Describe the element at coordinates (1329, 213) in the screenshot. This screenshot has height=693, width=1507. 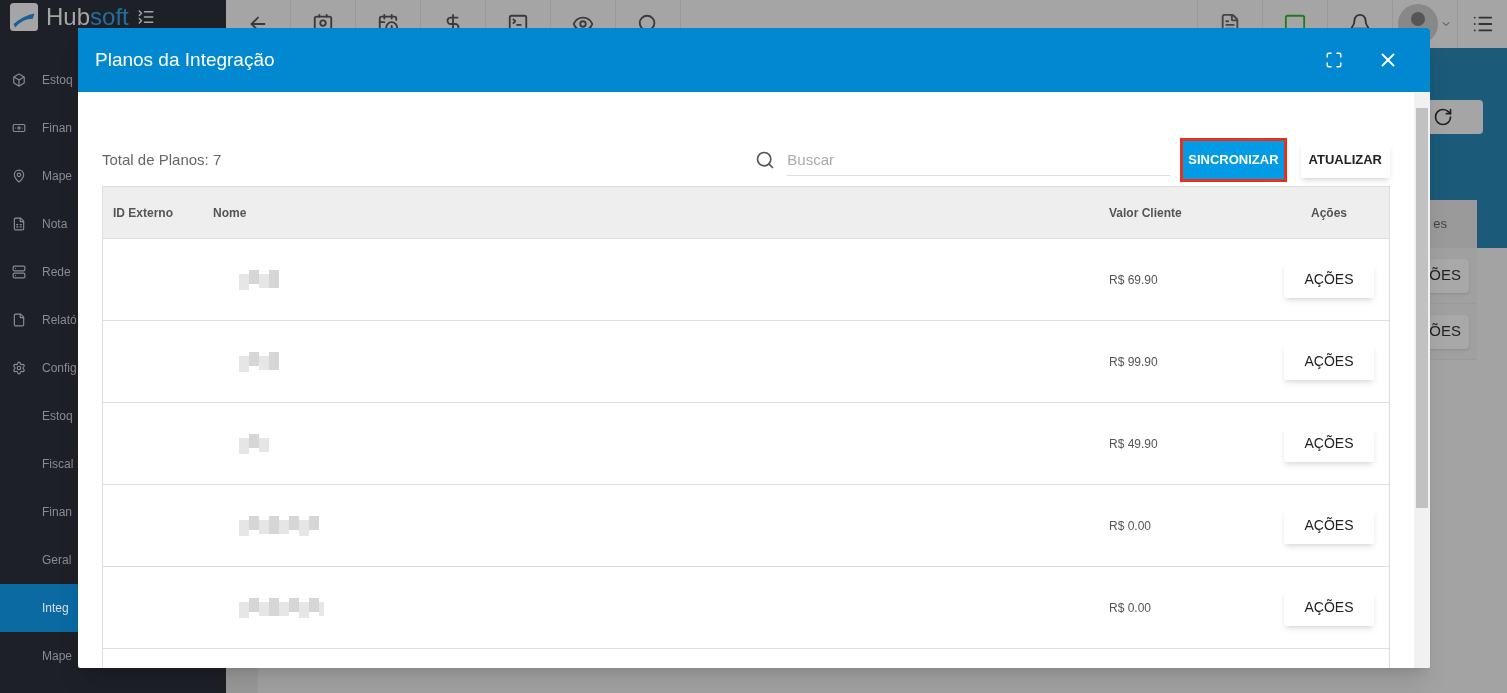
I see `column-header: Ações` at that location.